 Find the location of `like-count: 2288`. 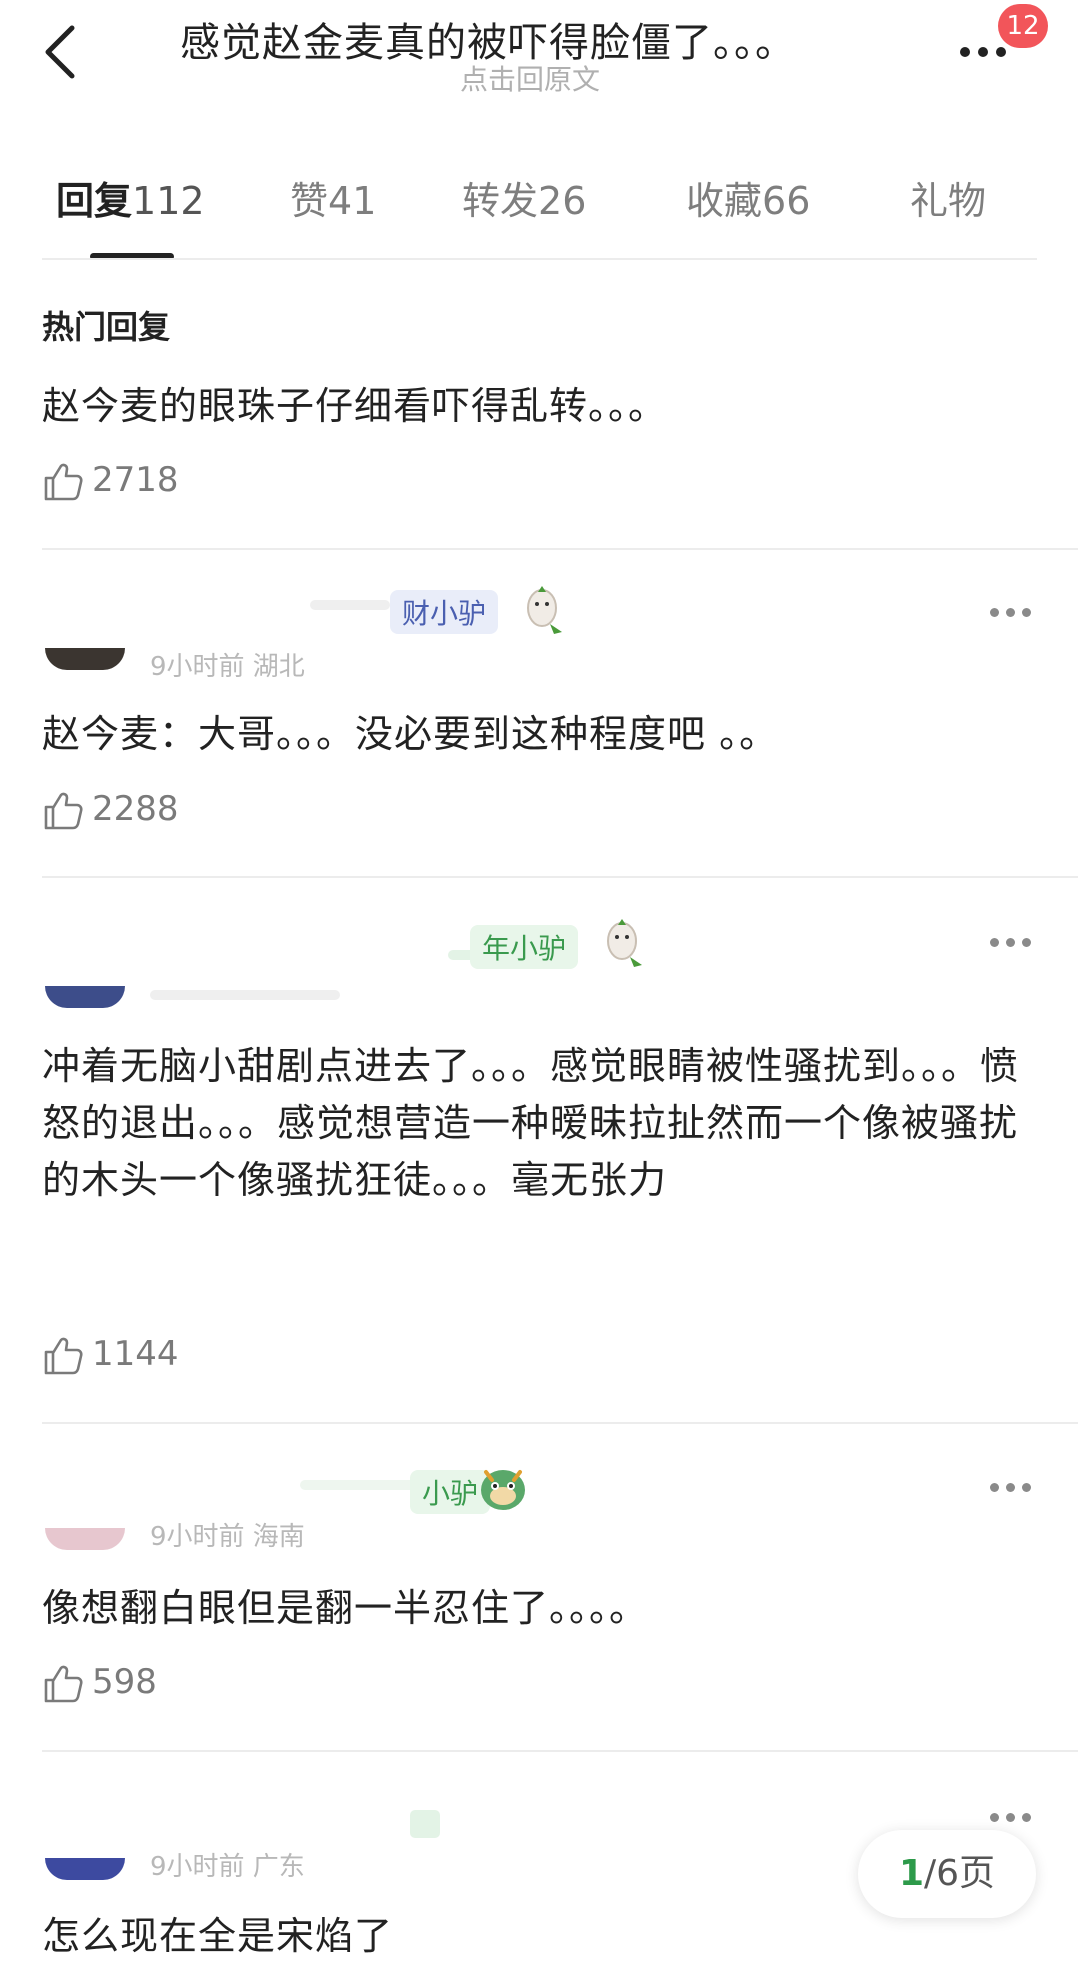

like-count: 2288 is located at coordinates (135, 809).